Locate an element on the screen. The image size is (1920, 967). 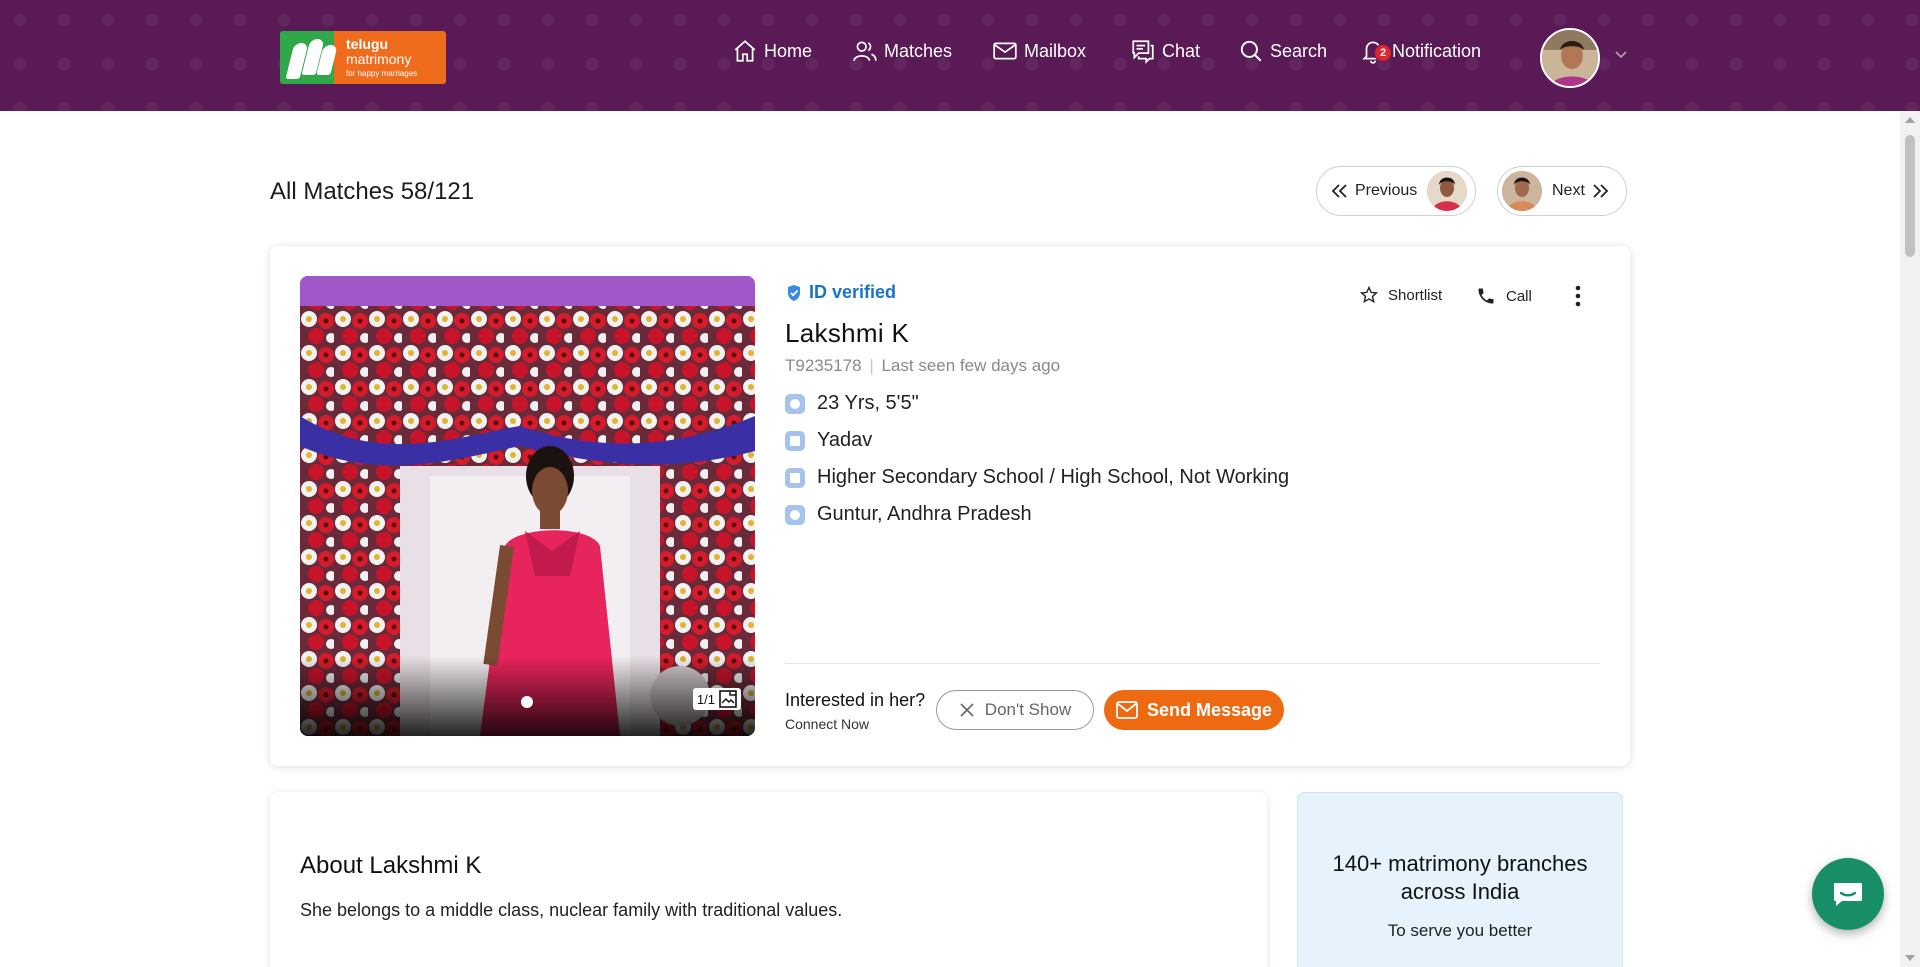
nav-notification: 2 Notification is located at coordinates (1420, 51).